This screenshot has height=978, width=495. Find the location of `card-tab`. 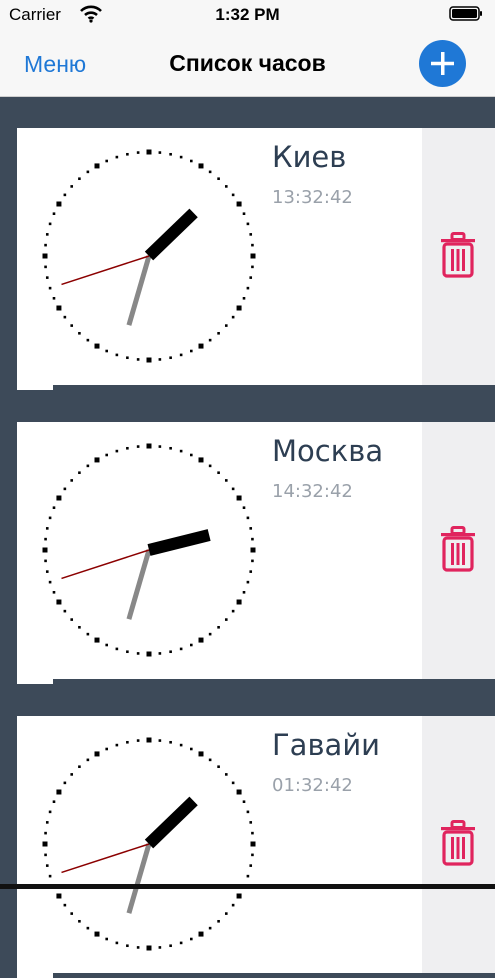

card-tab is located at coordinates (35, 387).